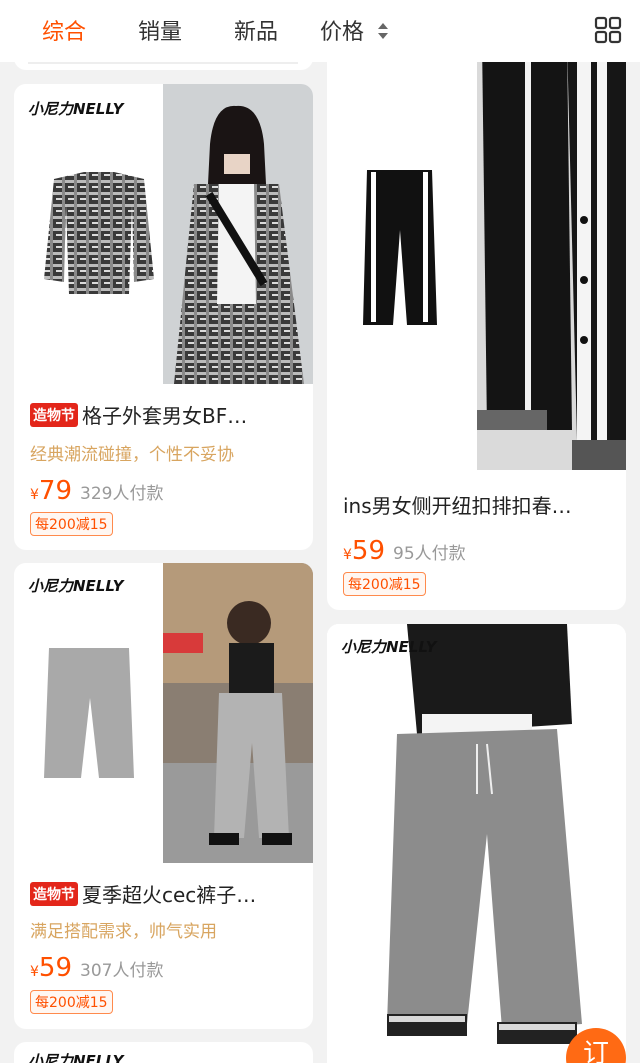 This screenshot has height=1063, width=640. I want to click on price-row: ¥59 95人付款, so click(404, 551).